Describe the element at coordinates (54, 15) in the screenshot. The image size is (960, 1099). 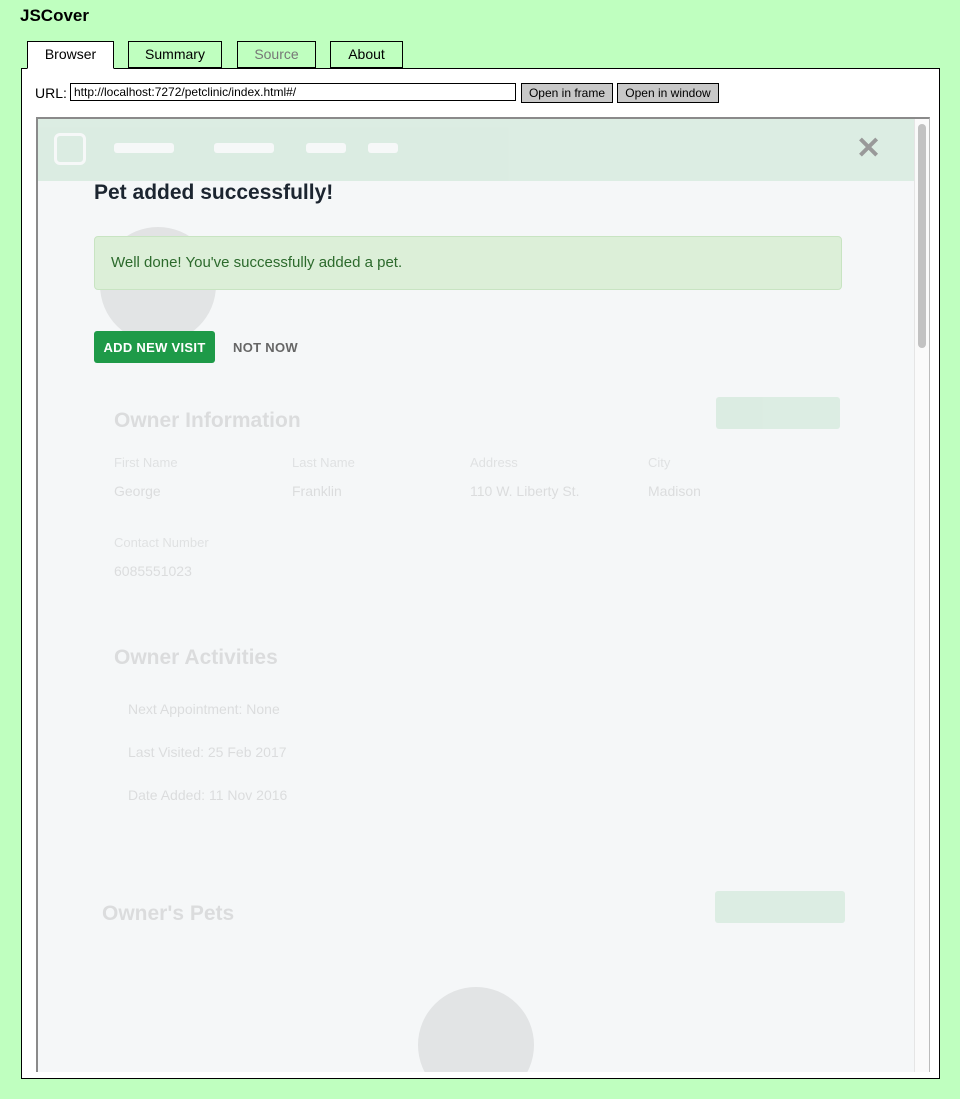
I see `app-title: JSCover` at that location.